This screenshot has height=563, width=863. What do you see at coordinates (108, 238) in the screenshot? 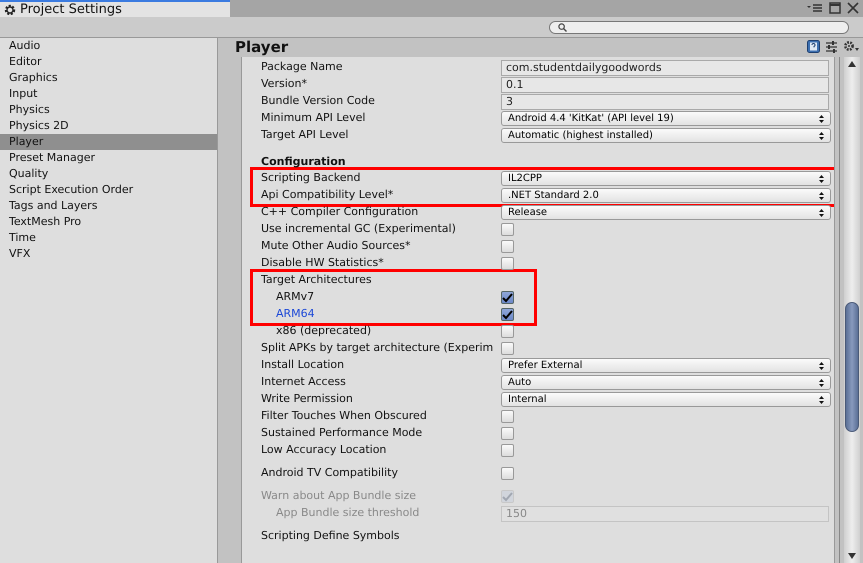
I see `sidebar-item: Time` at bounding box center [108, 238].